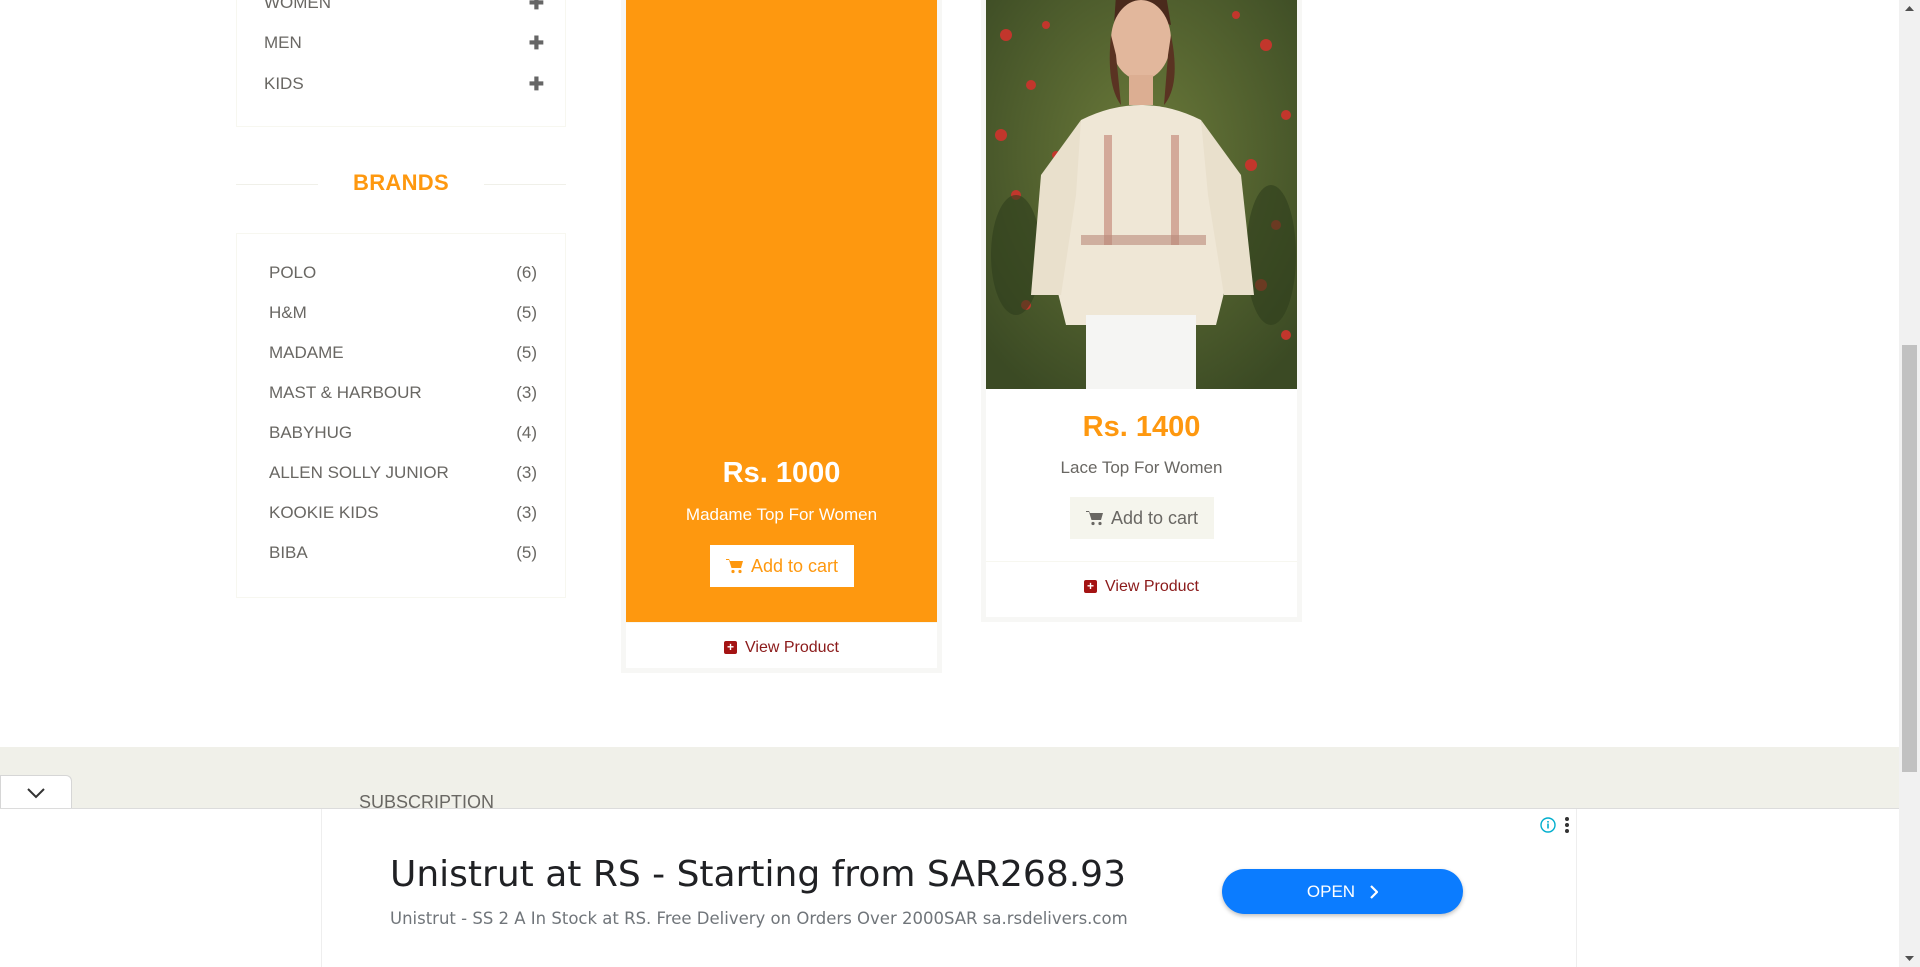 The image size is (1920, 967). I want to click on ad-open-label: OPEN, so click(1331, 891).